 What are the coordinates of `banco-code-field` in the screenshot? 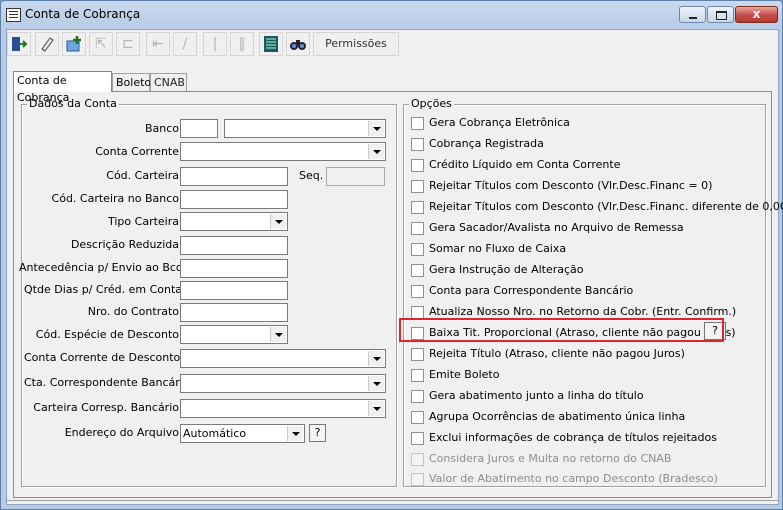 It's located at (199, 128).